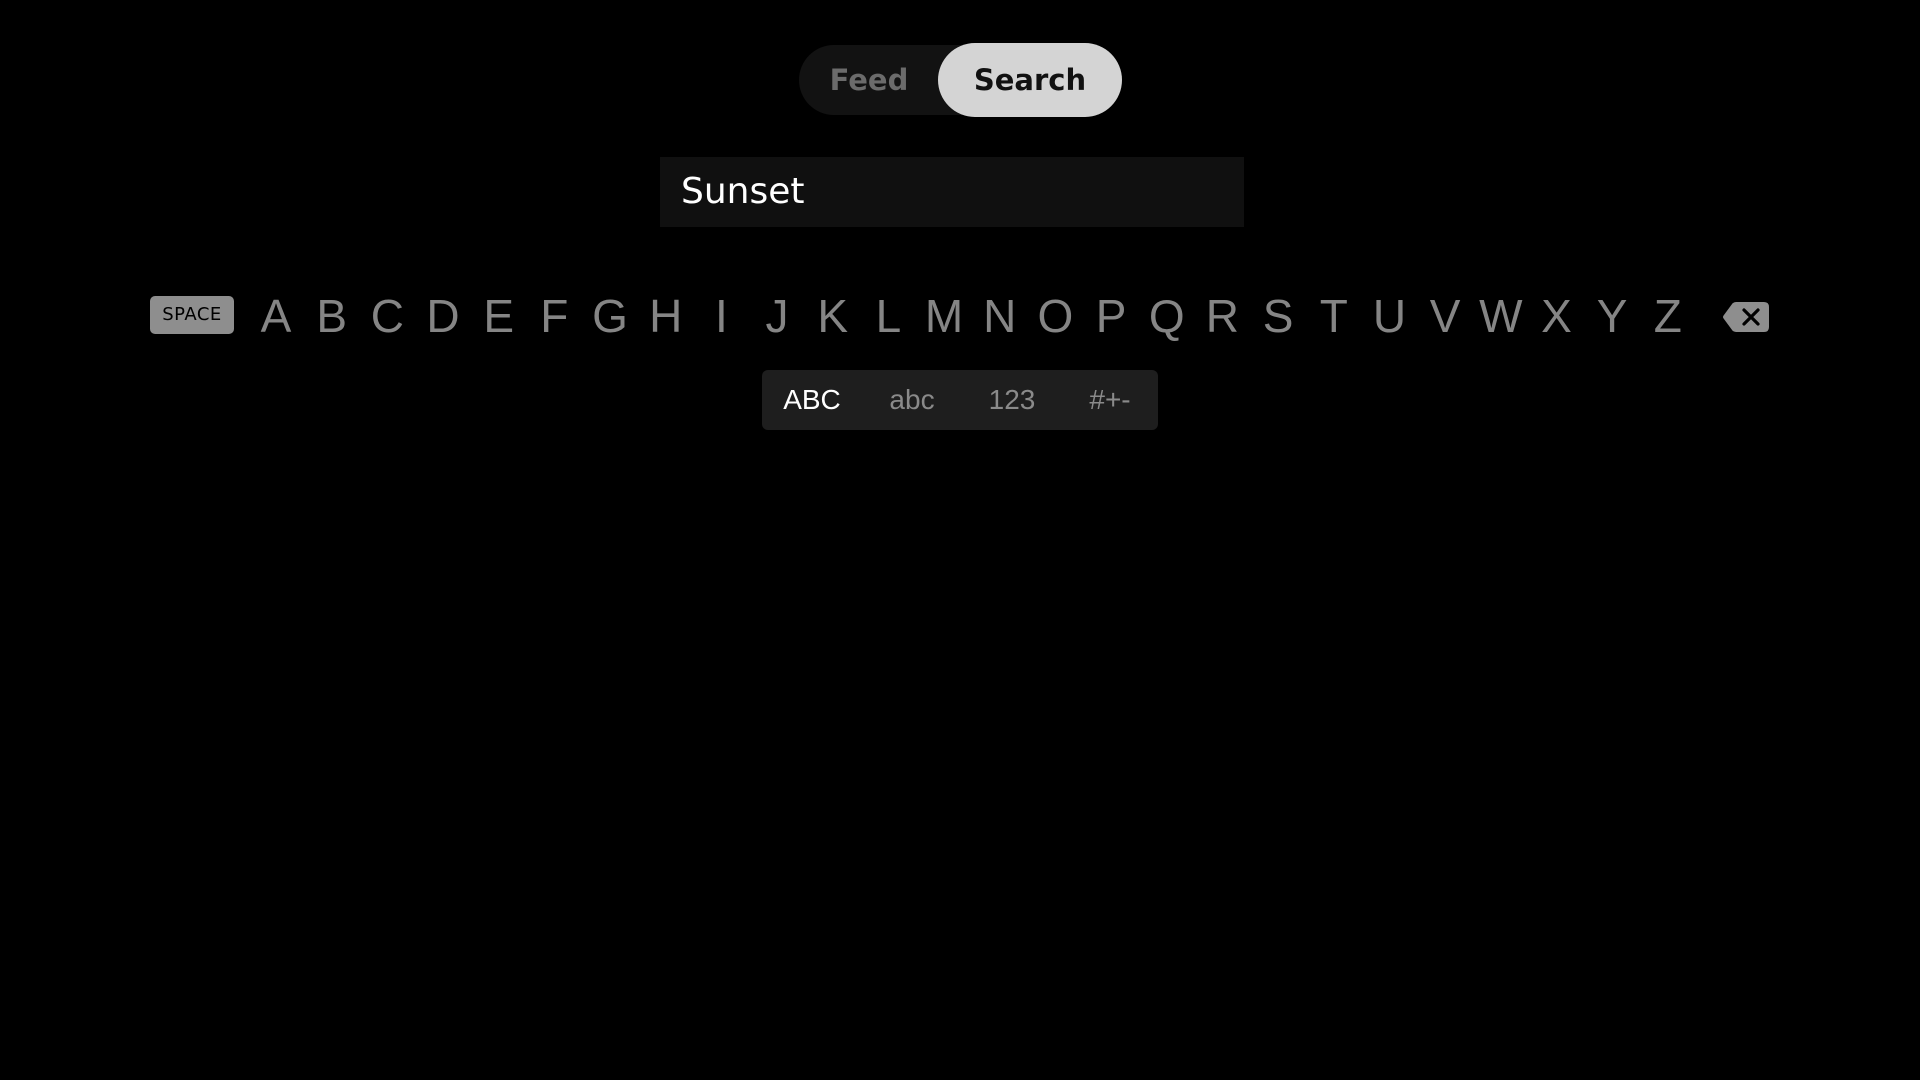 The image size is (1920, 1080). Describe the element at coordinates (387, 316) in the screenshot. I see `key-c: C` at that location.